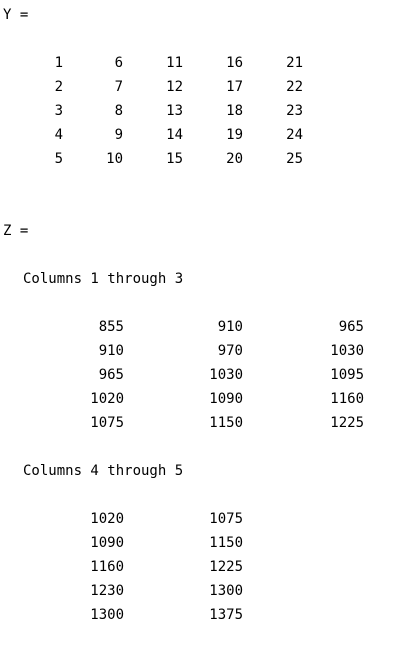 Image resolution: width=406 pixels, height=655 pixels. I want to click on z-block-heading-2: Columns 4 through 5, so click(103, 471).